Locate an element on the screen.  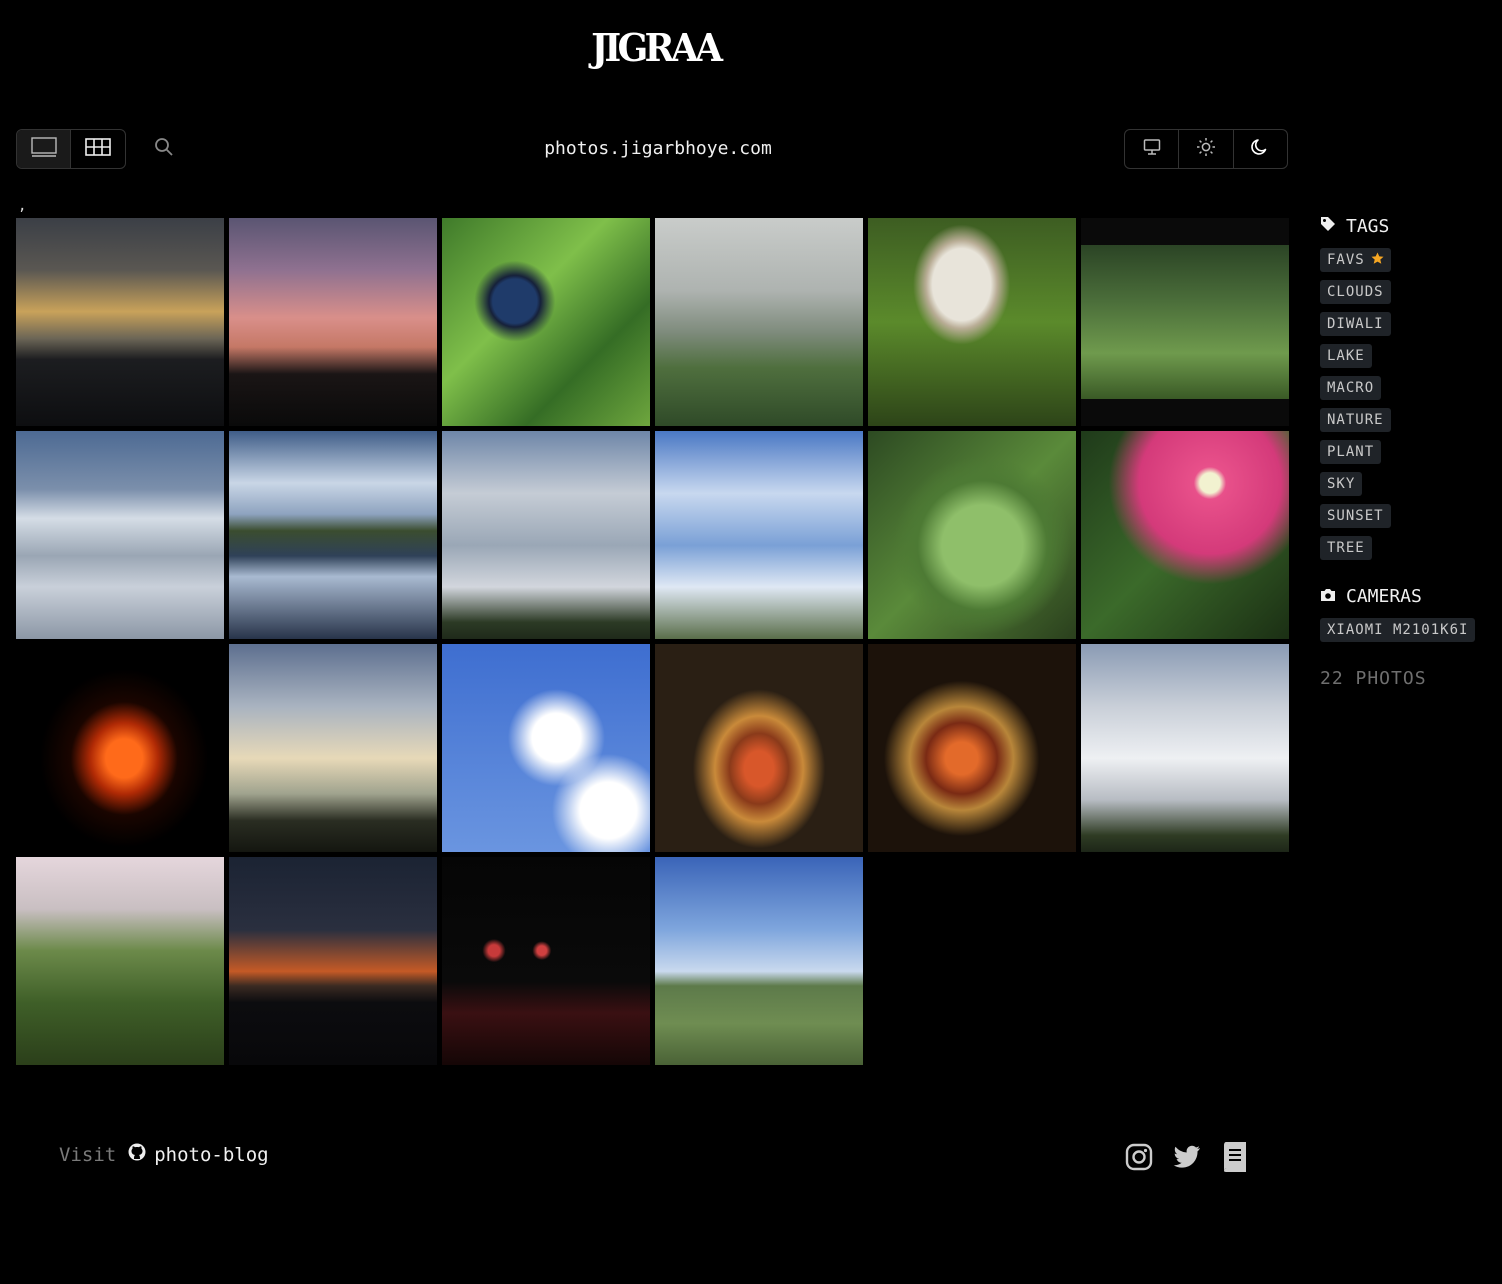
tags-title: TAGS is located at coordinates (1368, 226).